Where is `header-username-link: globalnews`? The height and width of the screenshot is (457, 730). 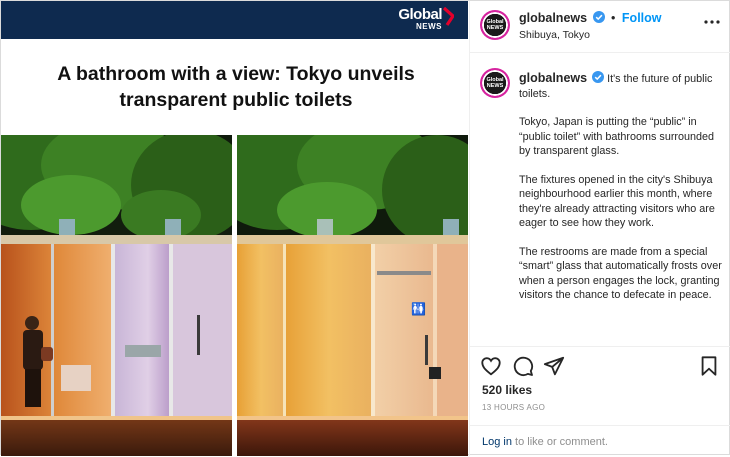
header-username-link: globalnews is located at coordinates (553, 18).